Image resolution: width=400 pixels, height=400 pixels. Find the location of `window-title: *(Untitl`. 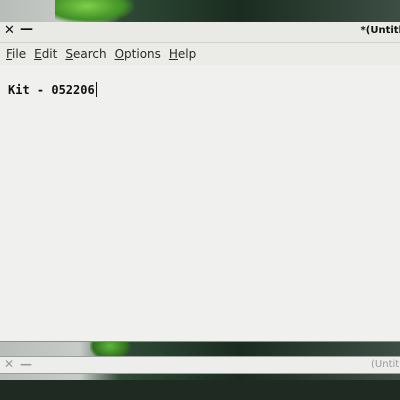

window-title: *(Untitl is located at coordinates (380, 30).